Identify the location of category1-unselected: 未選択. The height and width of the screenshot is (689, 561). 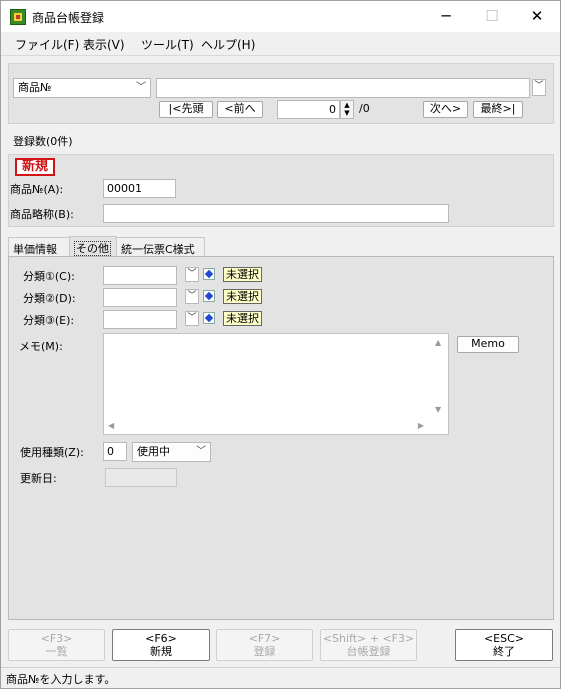
(242, 274).